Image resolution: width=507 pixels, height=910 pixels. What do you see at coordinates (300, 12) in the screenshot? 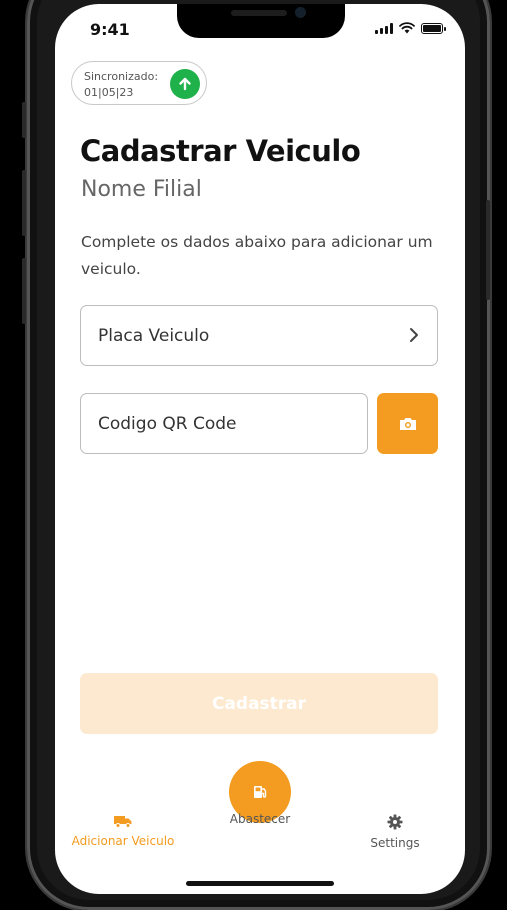
I see `front-camera` at bounding box center [300, 12].